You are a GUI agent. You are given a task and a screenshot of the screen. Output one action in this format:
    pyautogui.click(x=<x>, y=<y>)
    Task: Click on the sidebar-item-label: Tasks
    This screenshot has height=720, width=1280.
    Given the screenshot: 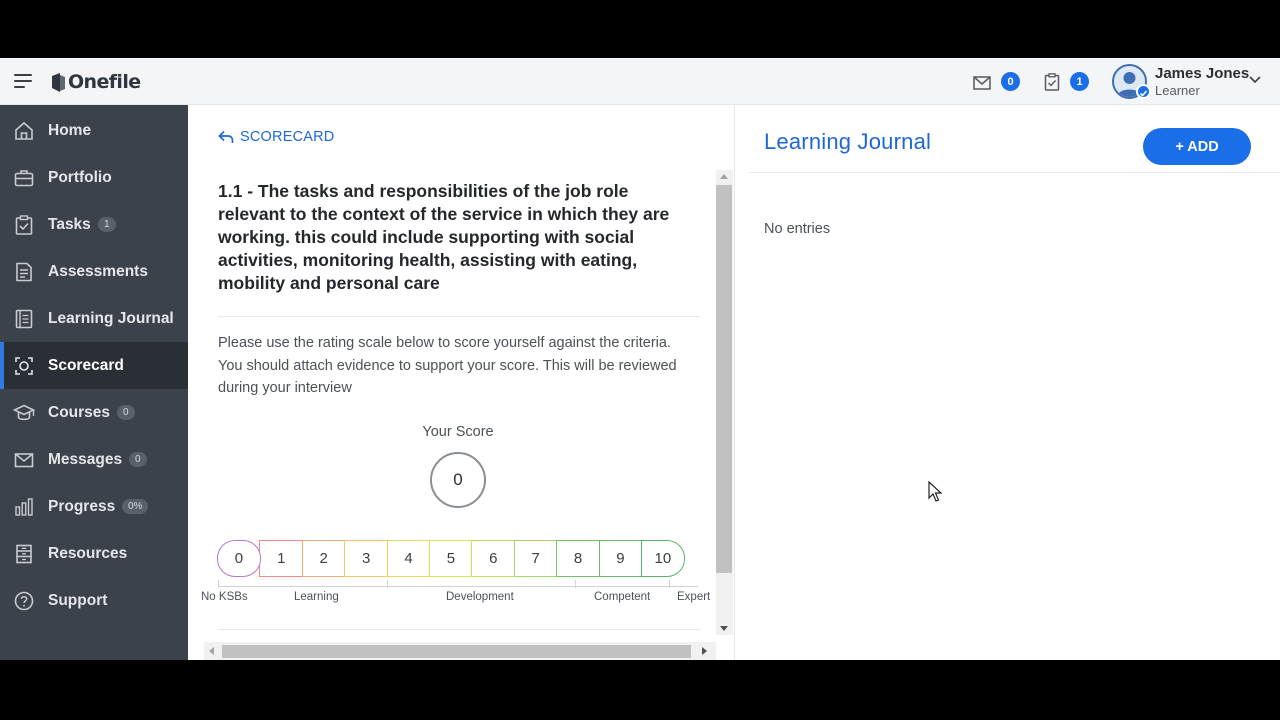 What is the action you would take?
    pyautogui.click(x=69, y=224)
    